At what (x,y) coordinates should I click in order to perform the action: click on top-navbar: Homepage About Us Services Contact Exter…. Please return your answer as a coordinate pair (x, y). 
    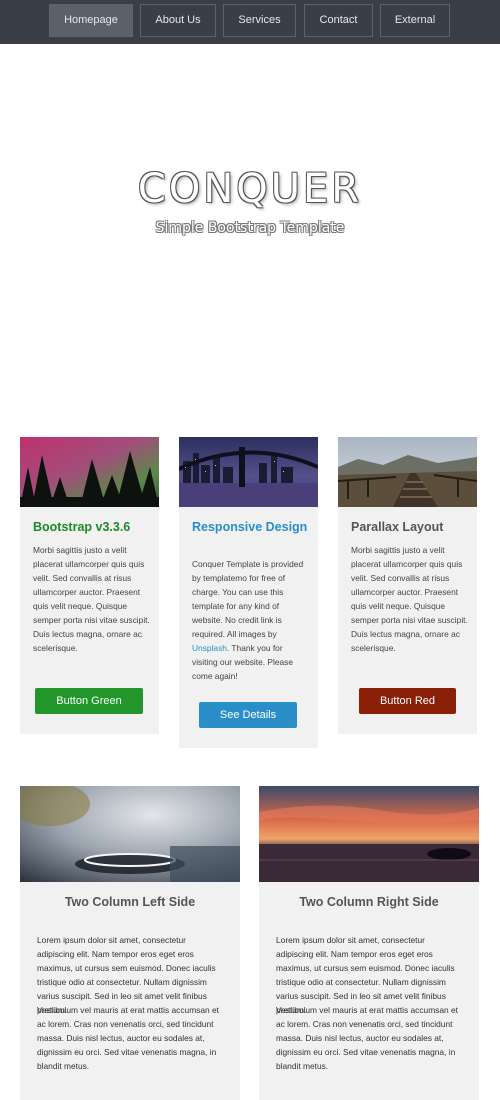
    Looking at the image, I should click on (250, 22).